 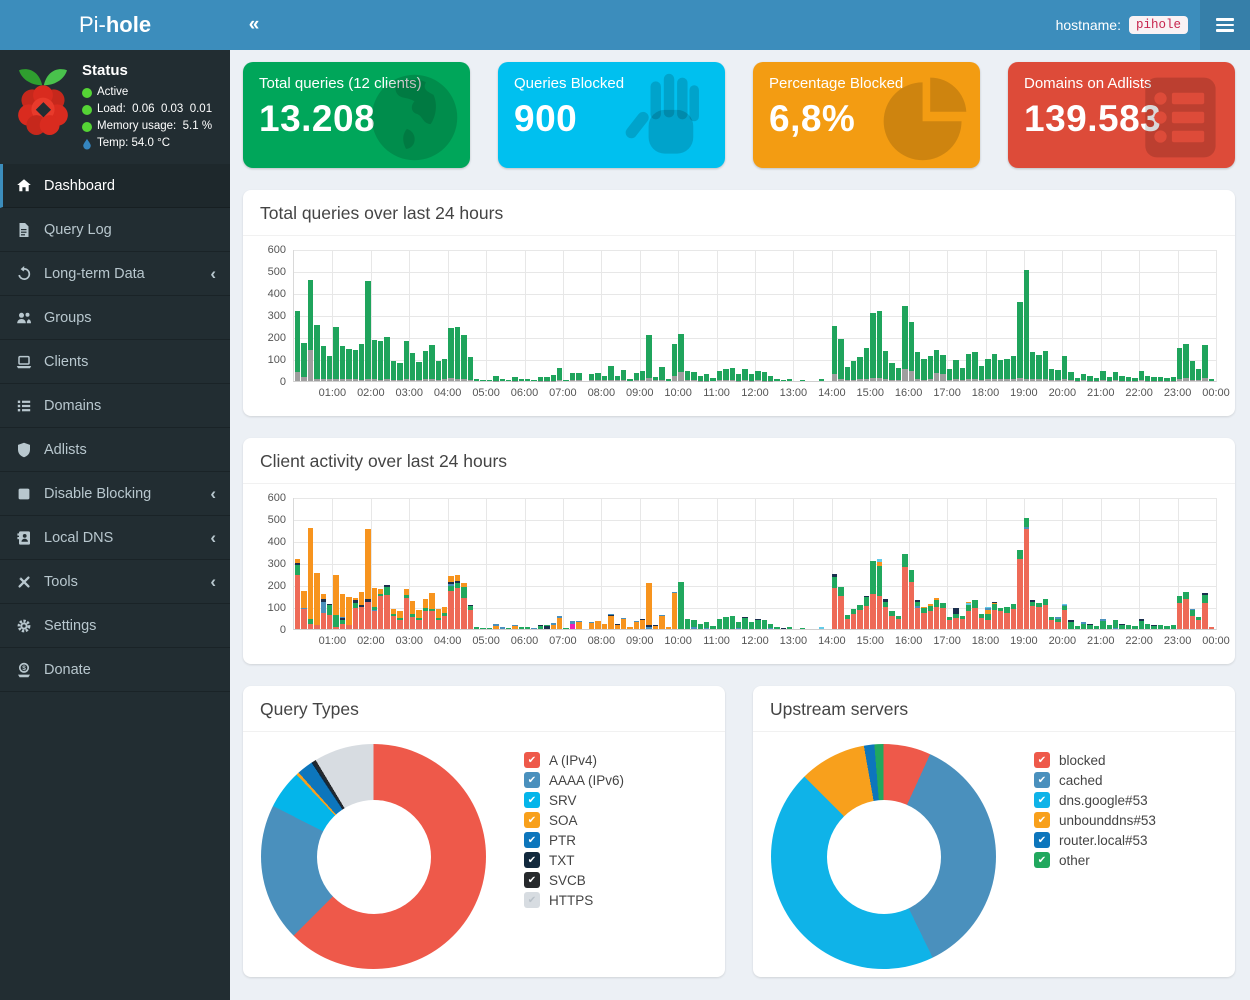 I want to click on hostname-label: hostname:, so click(x=1088, y=25).